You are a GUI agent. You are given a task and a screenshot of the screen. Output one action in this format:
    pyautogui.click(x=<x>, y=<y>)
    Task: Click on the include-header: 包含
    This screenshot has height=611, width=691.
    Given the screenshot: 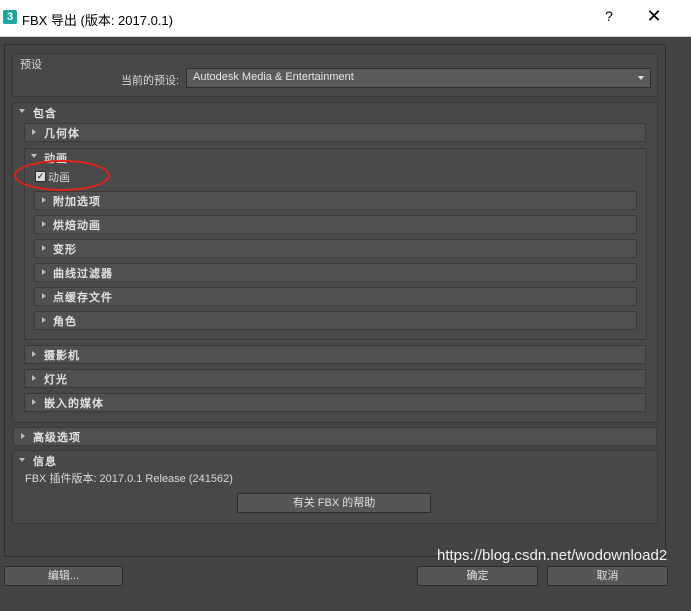 What is the action you would take?
    pyautogui.click(x=45, y=113)
    